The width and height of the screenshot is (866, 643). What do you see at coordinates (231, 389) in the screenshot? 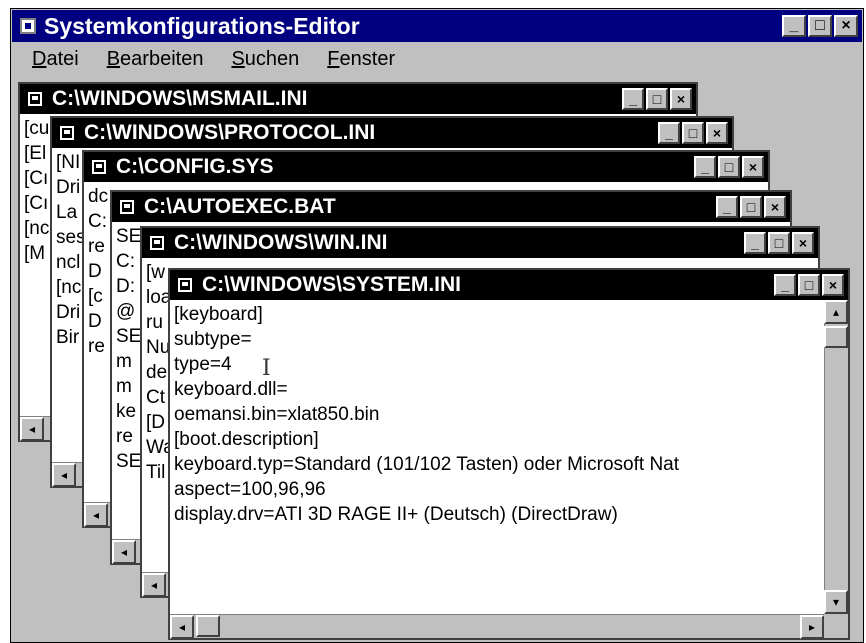
I see `text-line: keyboard.dll=` at bounding box center [231, 389].